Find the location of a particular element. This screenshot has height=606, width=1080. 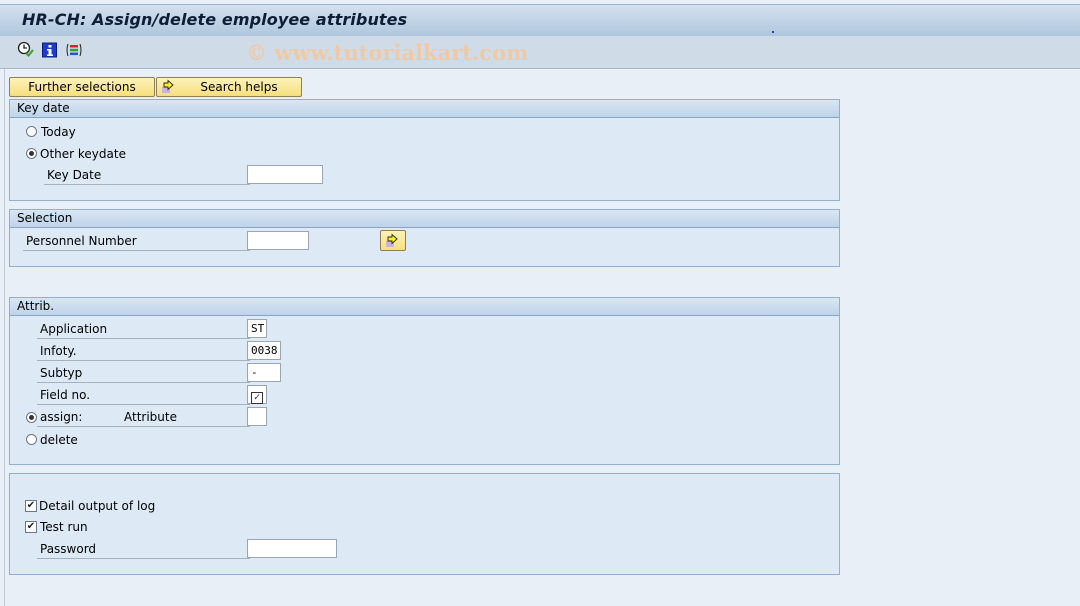

search-helps-button: Search helps is located at coordinates (229, 87).